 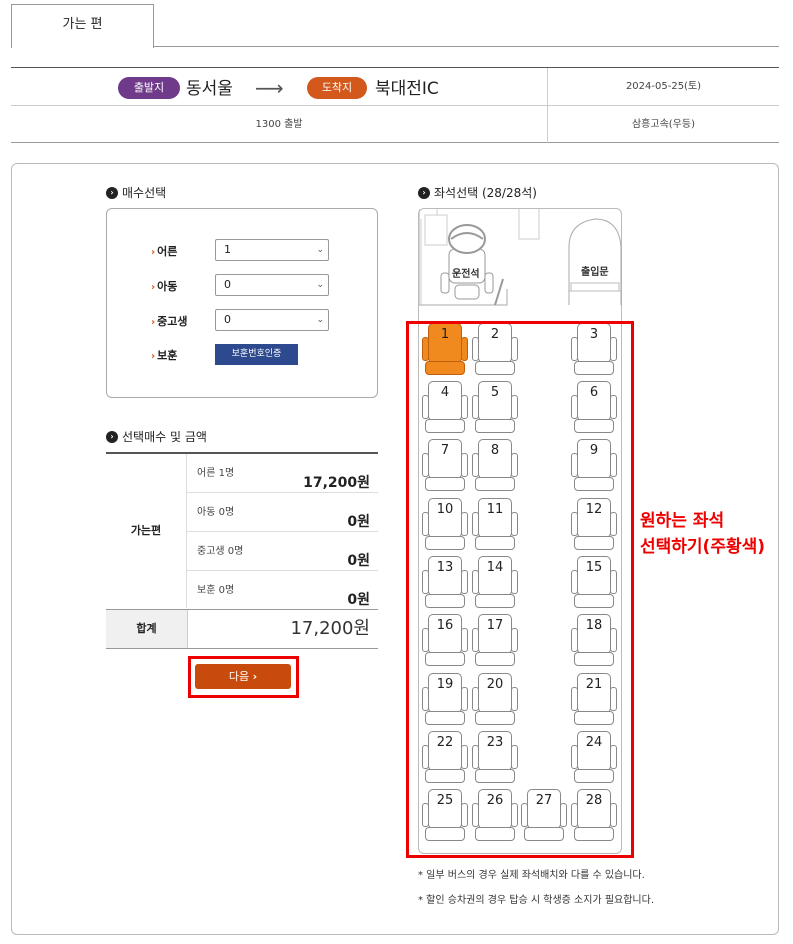 What do you see at coordinates (282, 551) in the screenshot?
I see `price-row: 중고생 0명 0원` at bounding box center [282, 551].